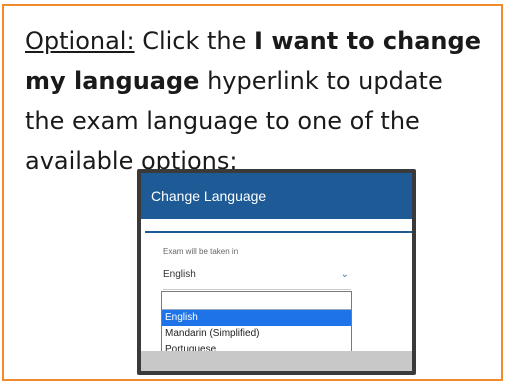  Describe the element at coordinates (276, 196) in the screenshot. I see `dialog-header: Change Language` at that location.